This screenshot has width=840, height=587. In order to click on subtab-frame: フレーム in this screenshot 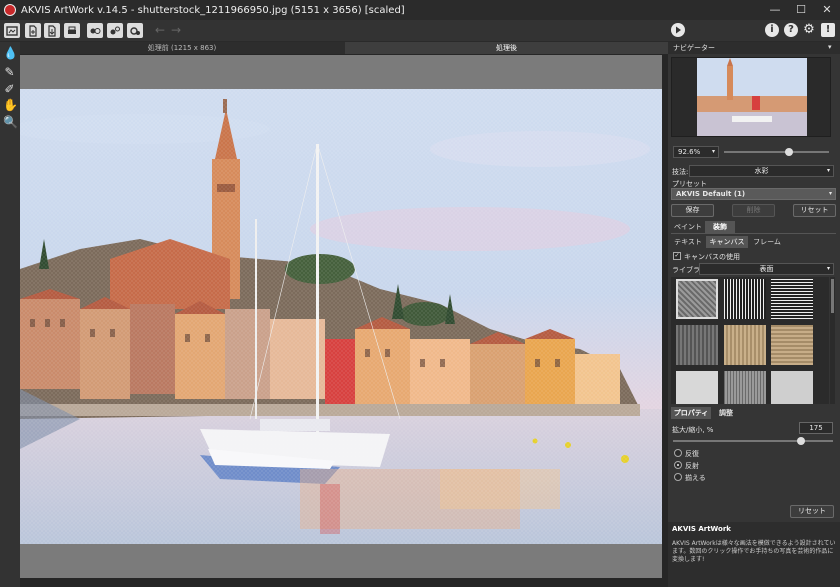, I will do `click(767, 242)`.